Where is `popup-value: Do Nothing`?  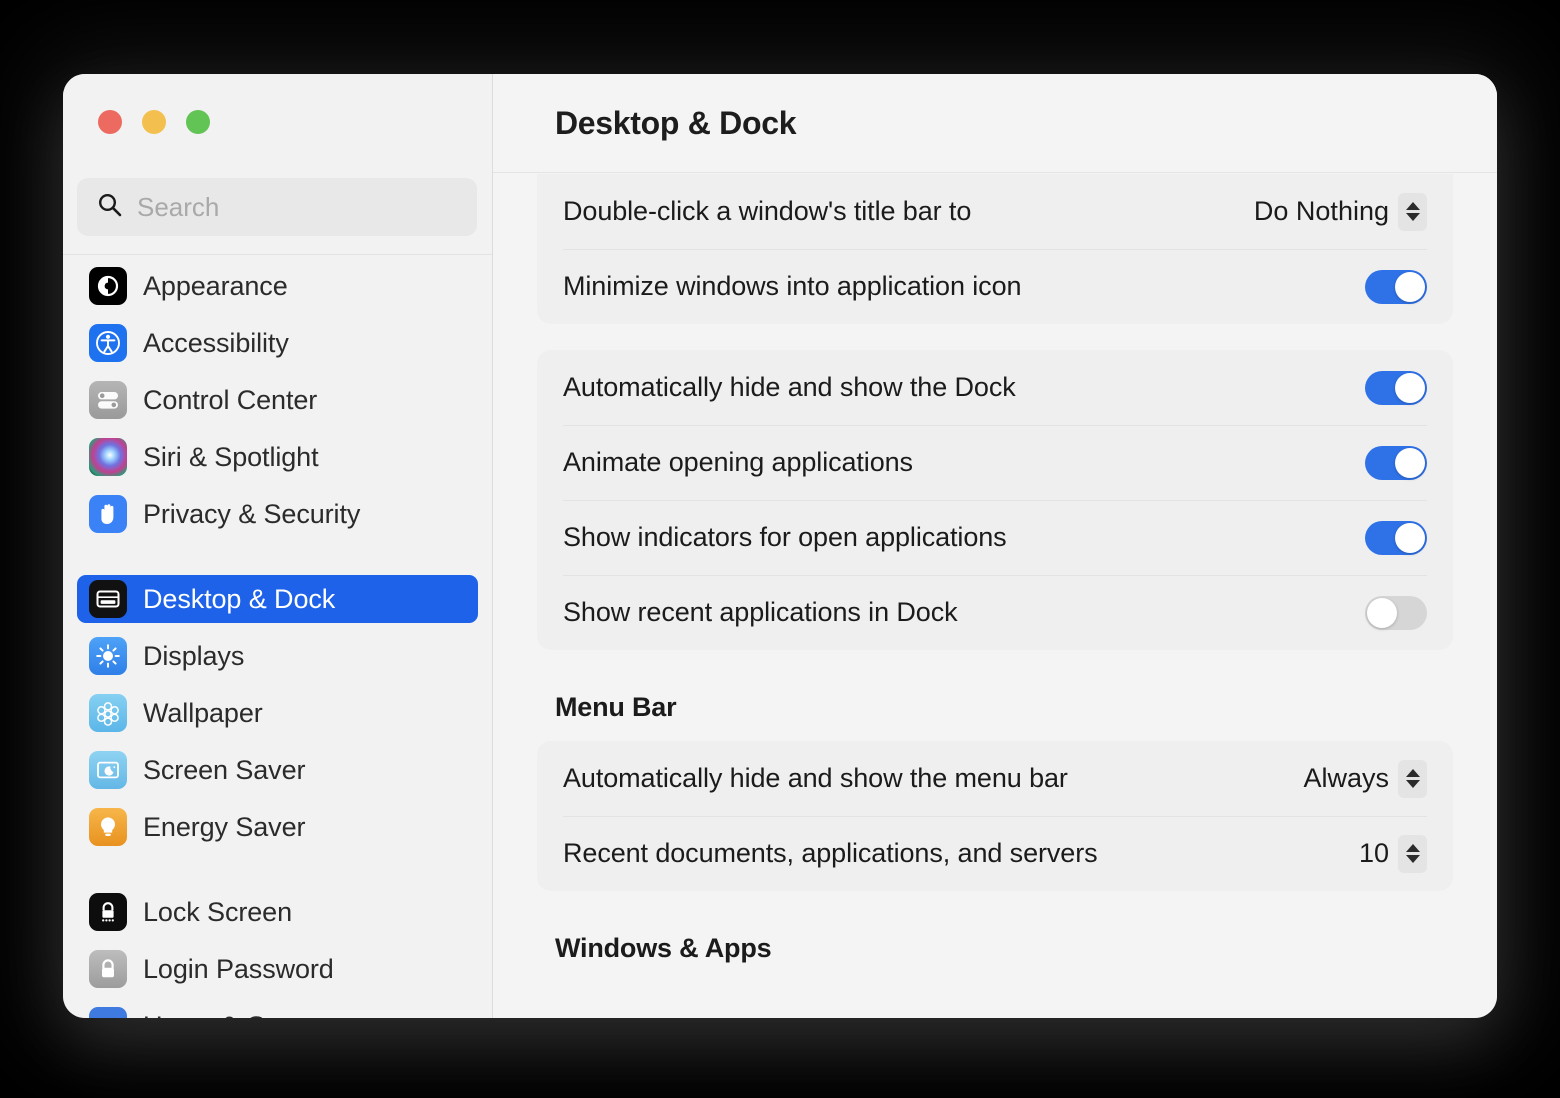 popup-value: Do Nothing is located at coordinates (1321, 211).